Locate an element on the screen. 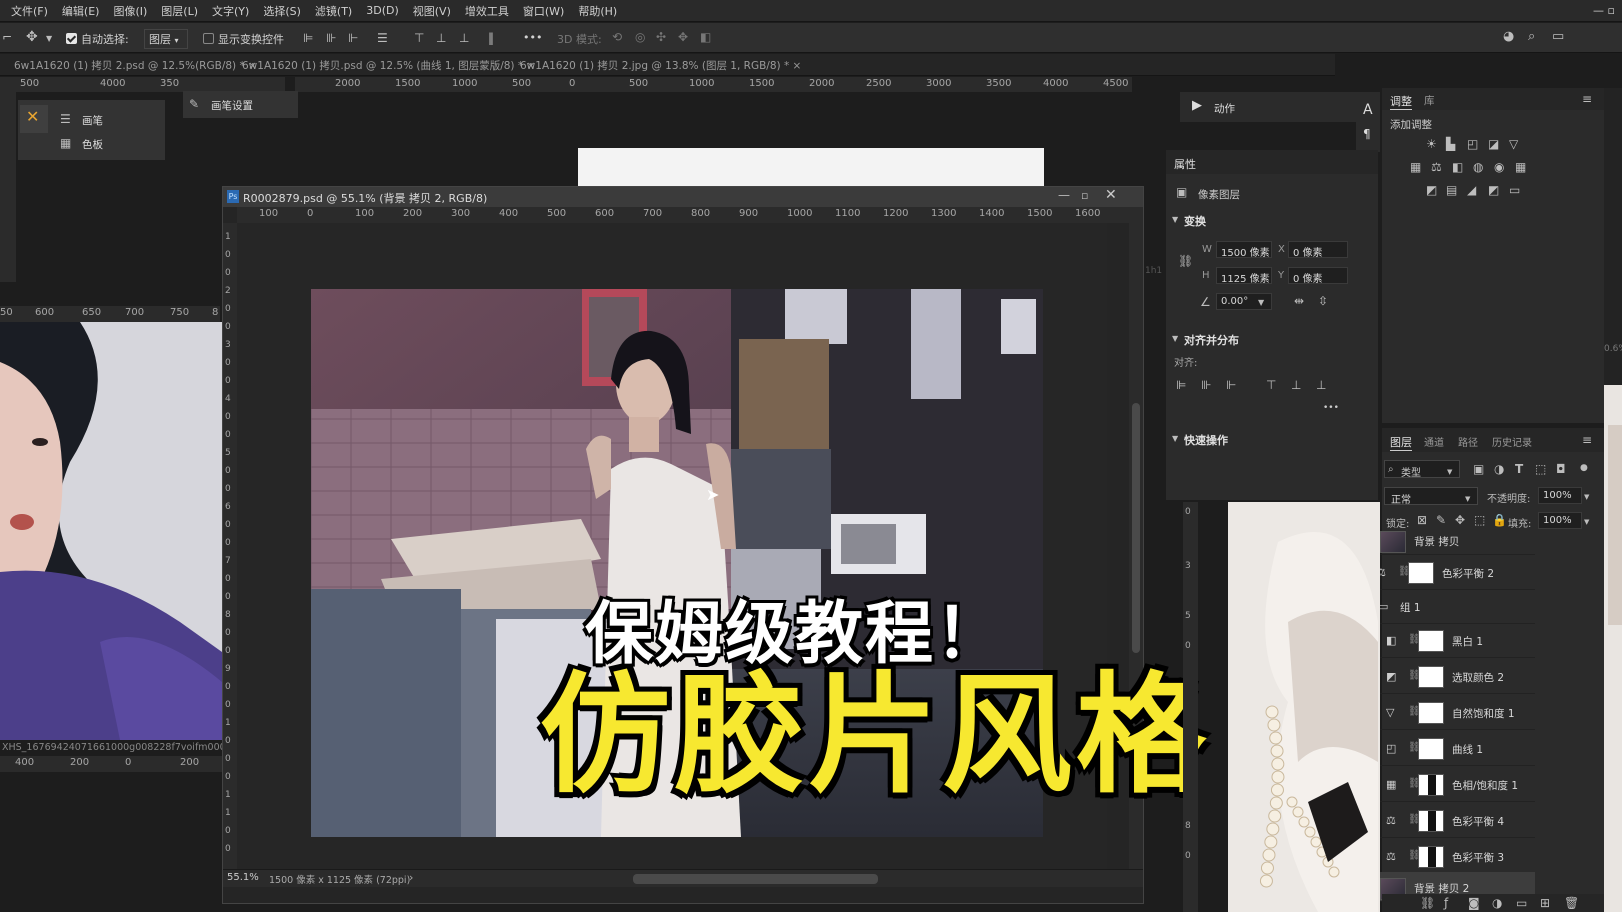 The image size is (1622, 912). channel-mixer-icon: ◉ is located at coordinates (1499, 167).